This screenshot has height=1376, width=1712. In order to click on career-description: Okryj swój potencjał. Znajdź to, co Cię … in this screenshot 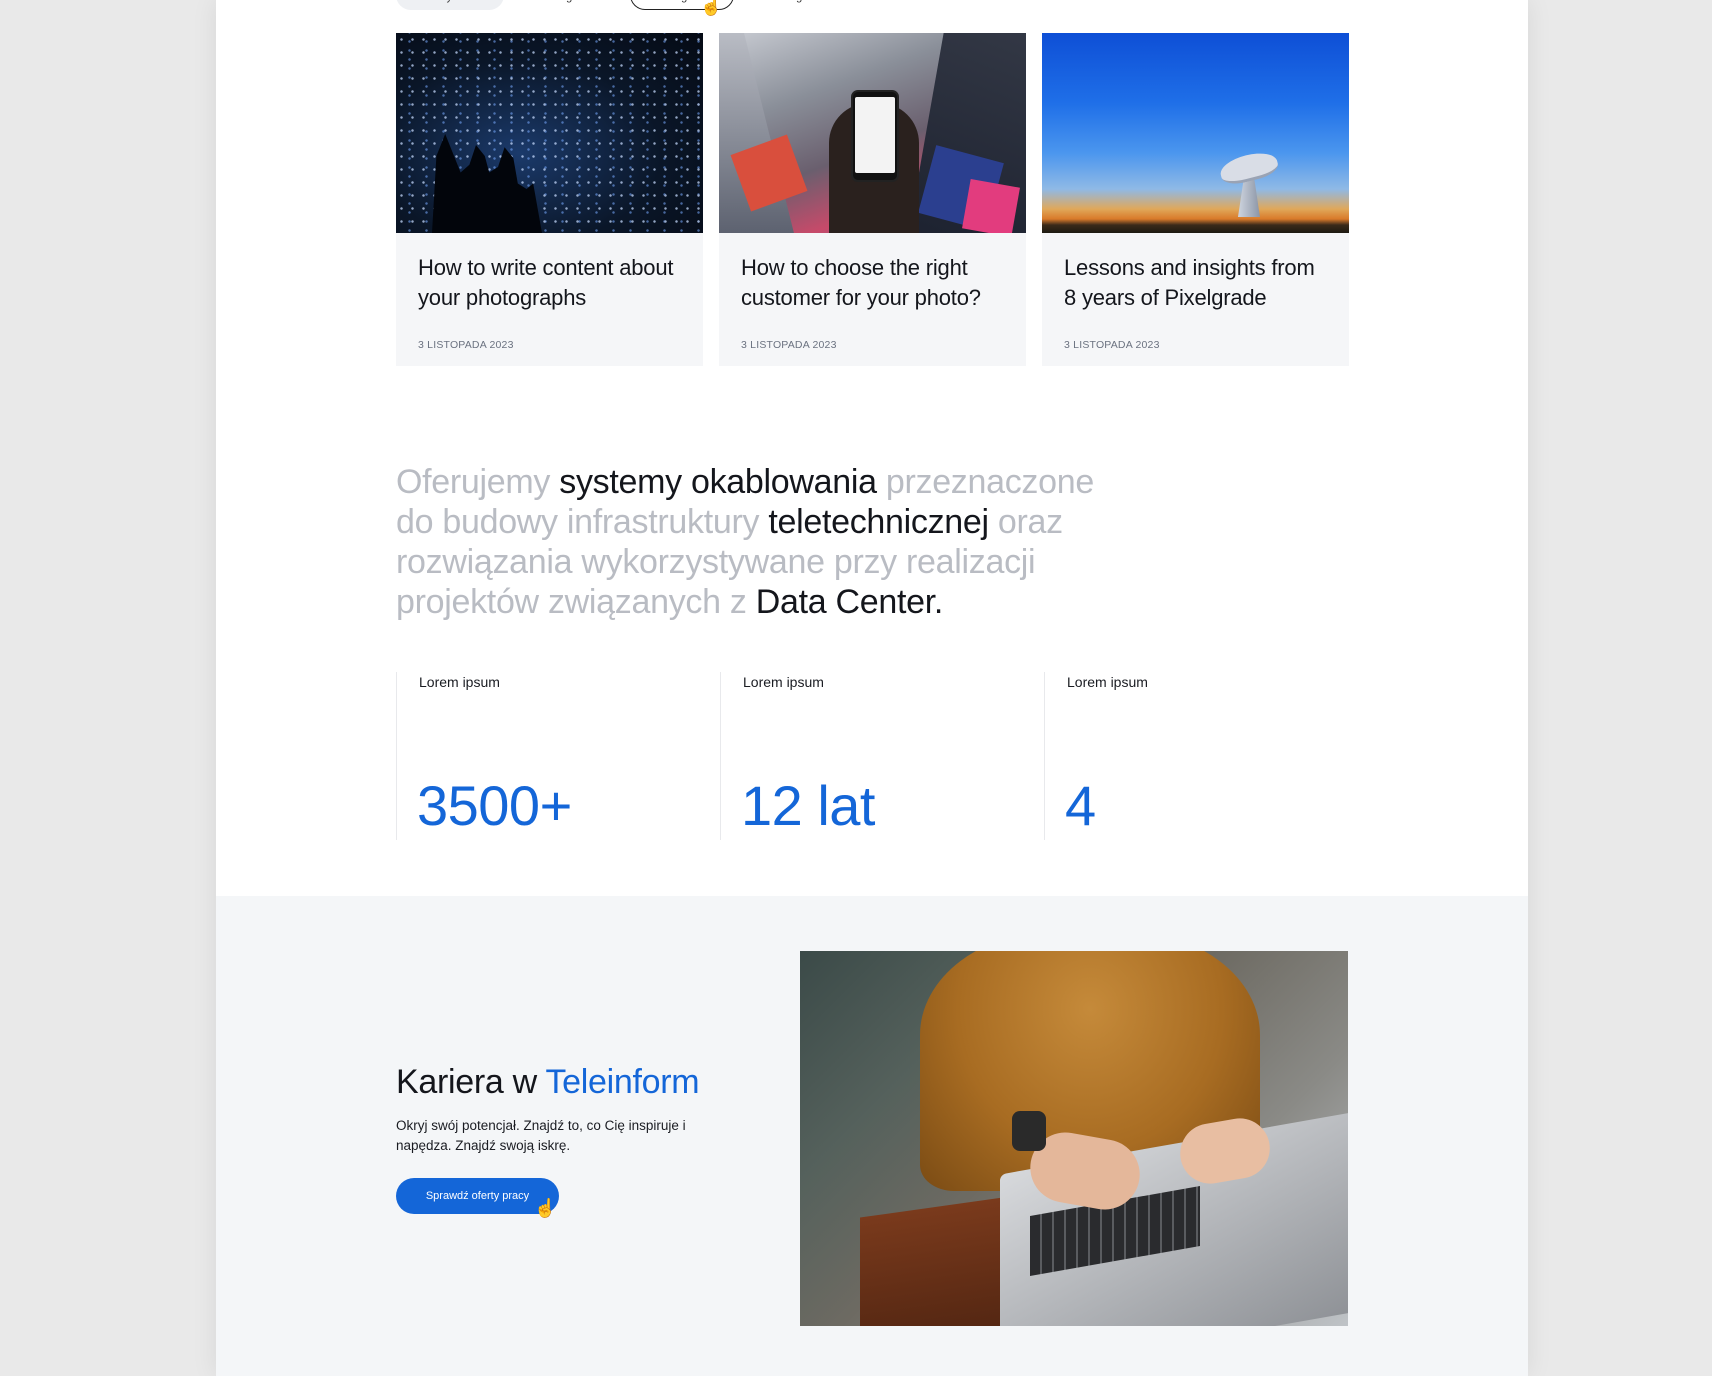, I will do `click(541, 1135)`.